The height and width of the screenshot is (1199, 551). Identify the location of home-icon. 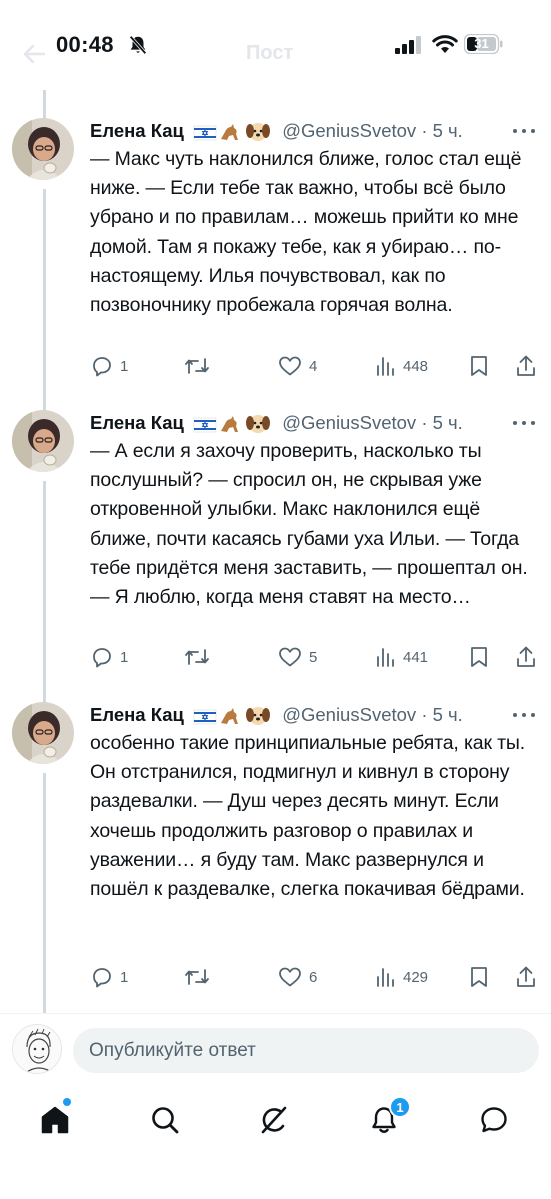
(55, 1120).